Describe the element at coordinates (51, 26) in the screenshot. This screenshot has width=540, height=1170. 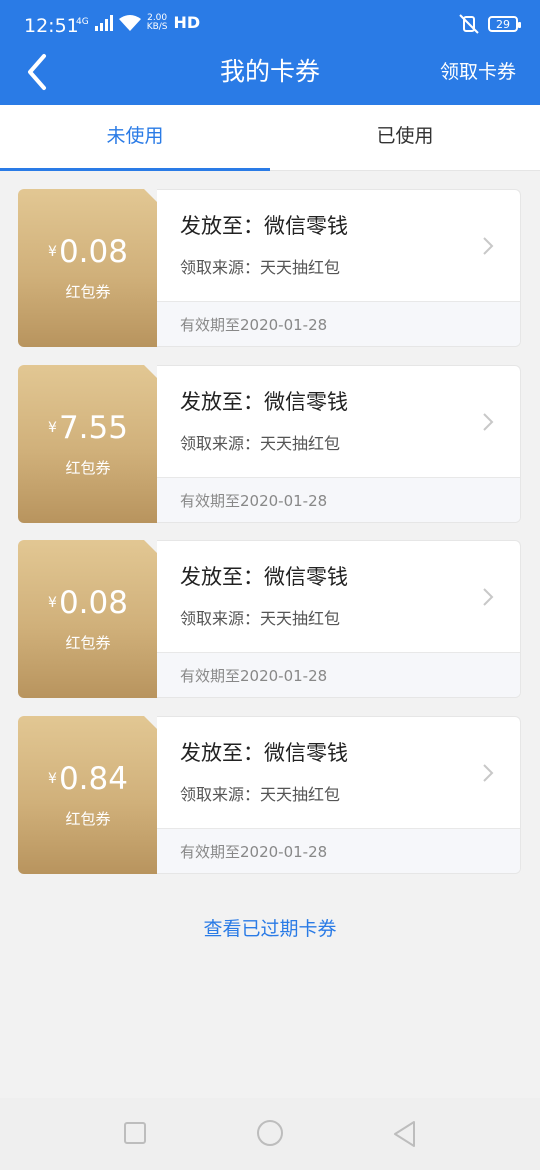
I see `status-time: 12:51` at that location.